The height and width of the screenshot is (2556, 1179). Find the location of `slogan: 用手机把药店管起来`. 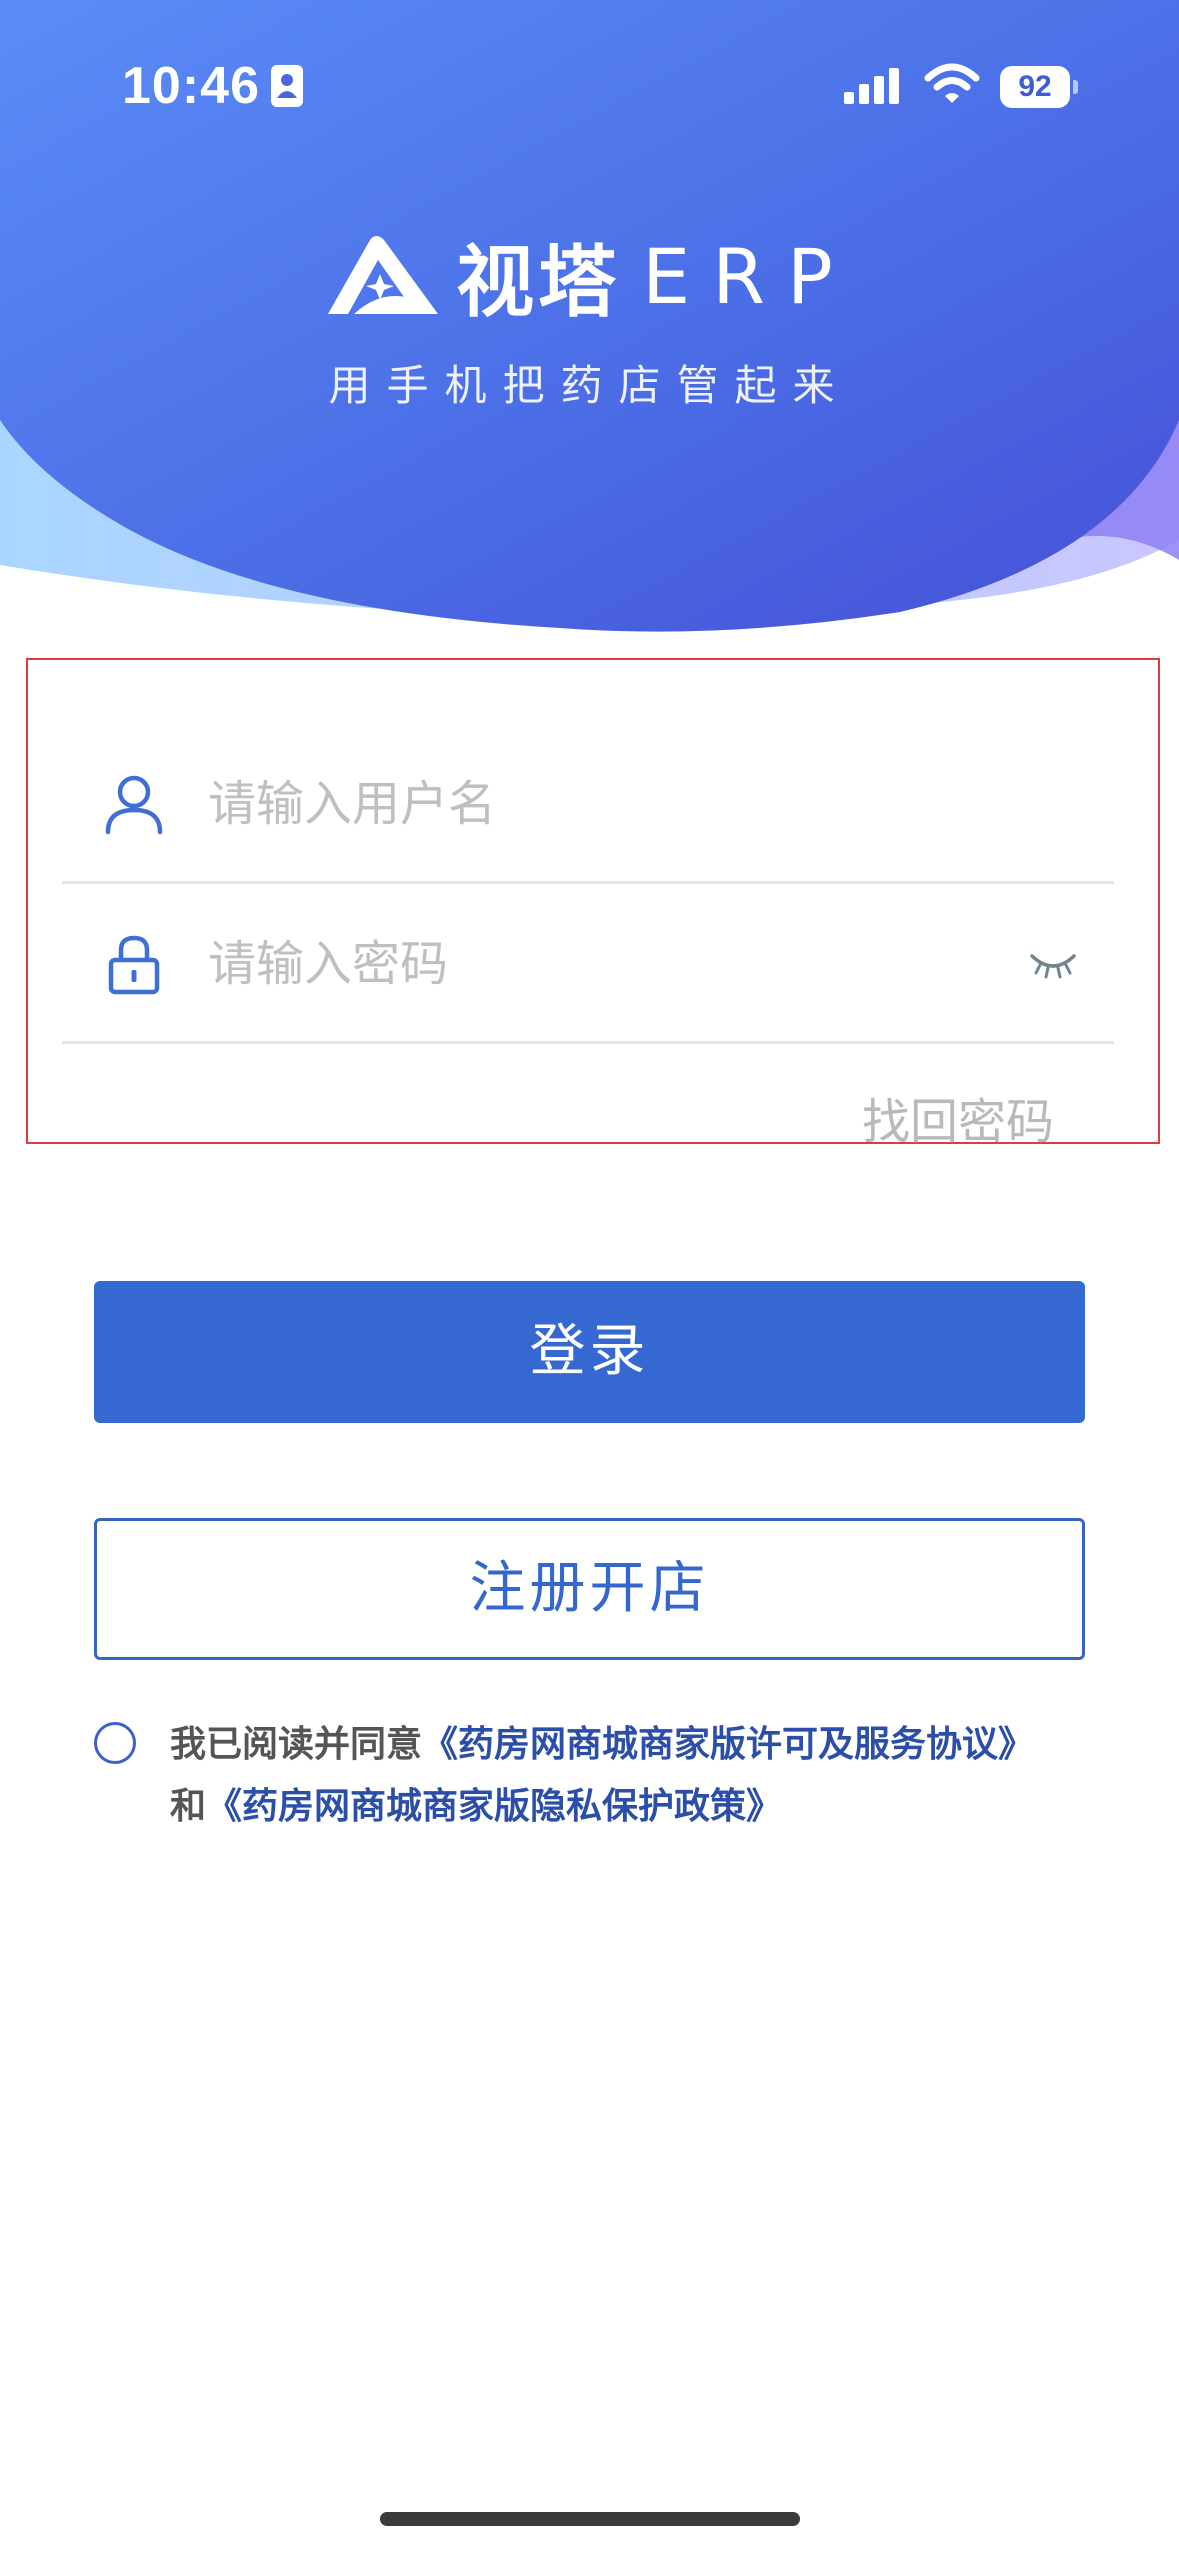

slogan: 用手机把药店管起来 is located at coordinates (589, 385).